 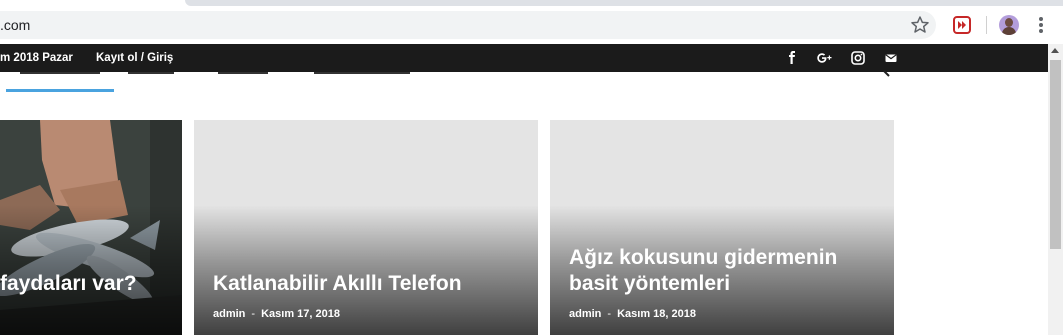 What do you see at coordinates (36, 58) in the screenshot?
I see `current-date: m 2018 Pazar` at bounding box center [36, 58].